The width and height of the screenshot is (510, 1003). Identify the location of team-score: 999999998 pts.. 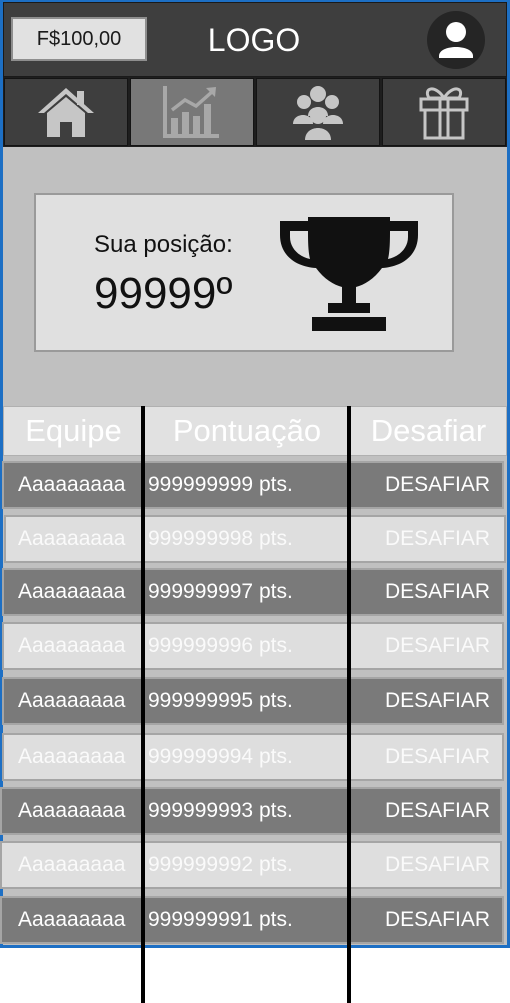
(220, 538).